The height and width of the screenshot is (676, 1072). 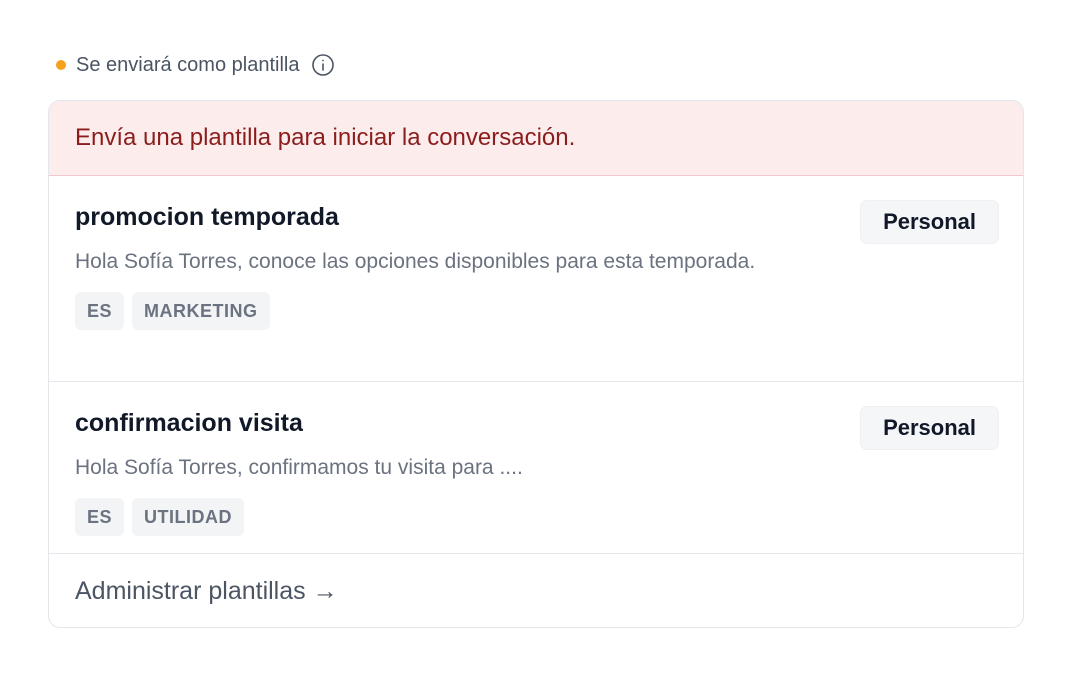 What do you see at coordinates (188, 64) in the screenshot?
I see `status-text: Se enviará como plantilla` at bounding box center [188, 64].